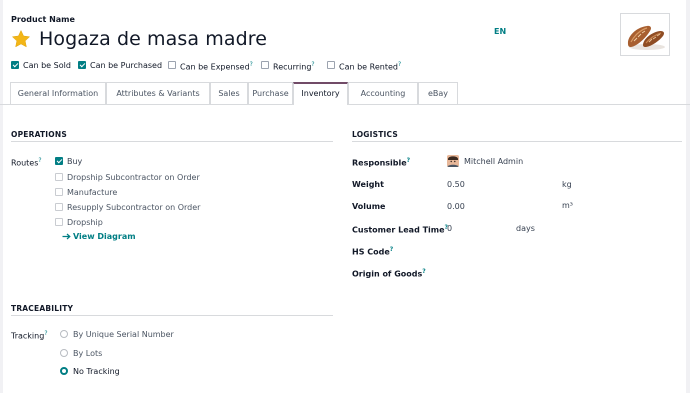  What do you see at coordinates (493, 161) in the screenshot?
I see `responsible-field: Mitchell Admin` at bounding box center [493, 161].